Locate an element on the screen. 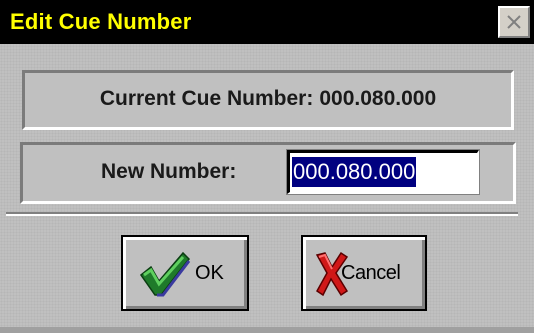 Image resolution: width=534 pixels, height=333 pixels. new-number-selected-text: 000.080.000 is located at coordinates (354, 172).